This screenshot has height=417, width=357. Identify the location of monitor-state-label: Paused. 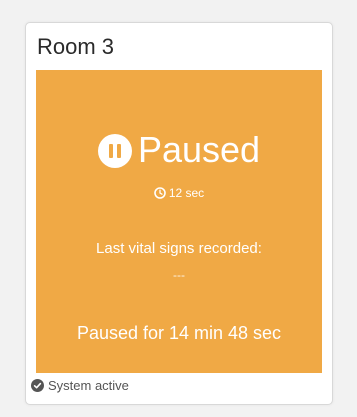
(199, 149).